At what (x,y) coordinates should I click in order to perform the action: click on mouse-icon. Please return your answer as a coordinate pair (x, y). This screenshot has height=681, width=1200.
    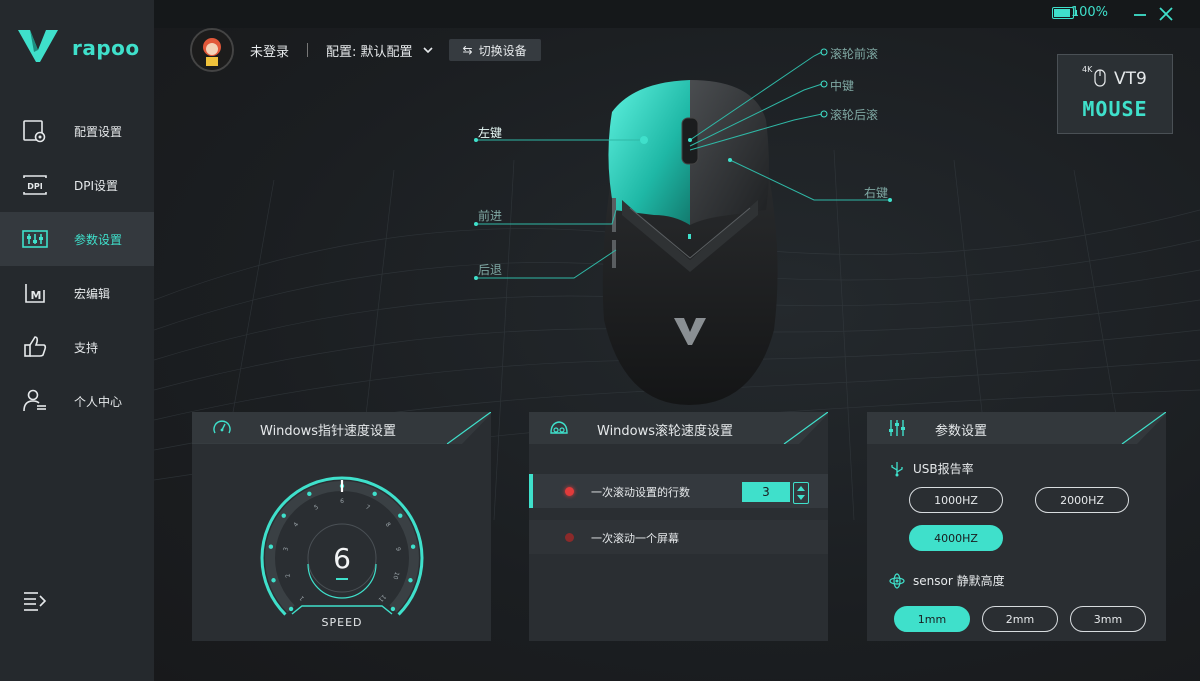
    Looking at the image, I should click on (1100, 78).